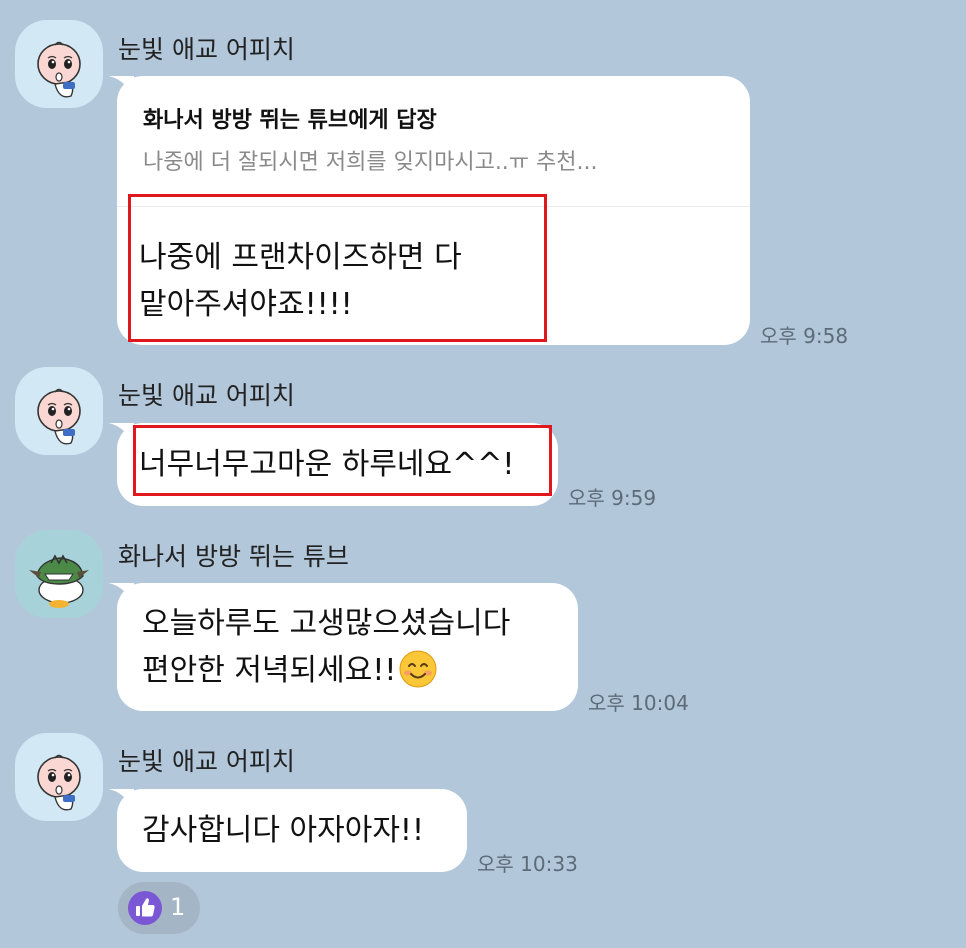 The height and width of the screenshot is (948, 966). I want to click on message-line: 편안한 저녁되세요!!, so click(269, 670).